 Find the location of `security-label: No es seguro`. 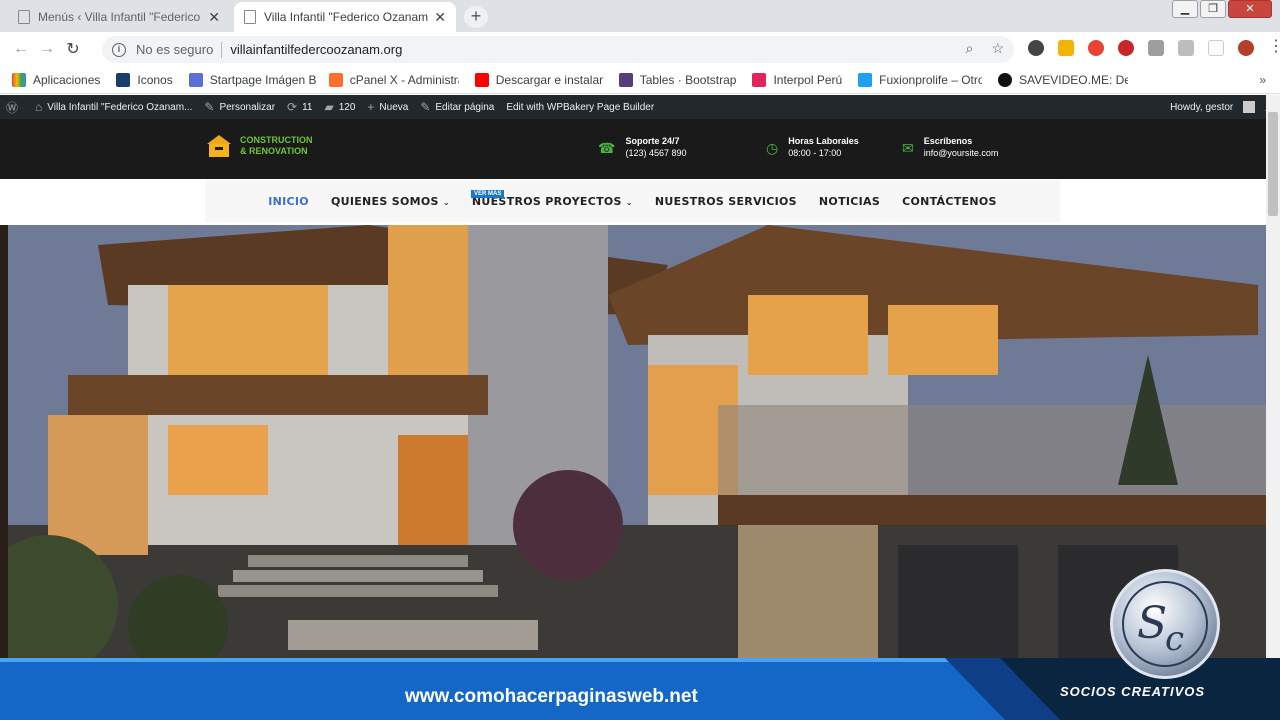

security-label: No es seguro is located at coordinates (175, 49).